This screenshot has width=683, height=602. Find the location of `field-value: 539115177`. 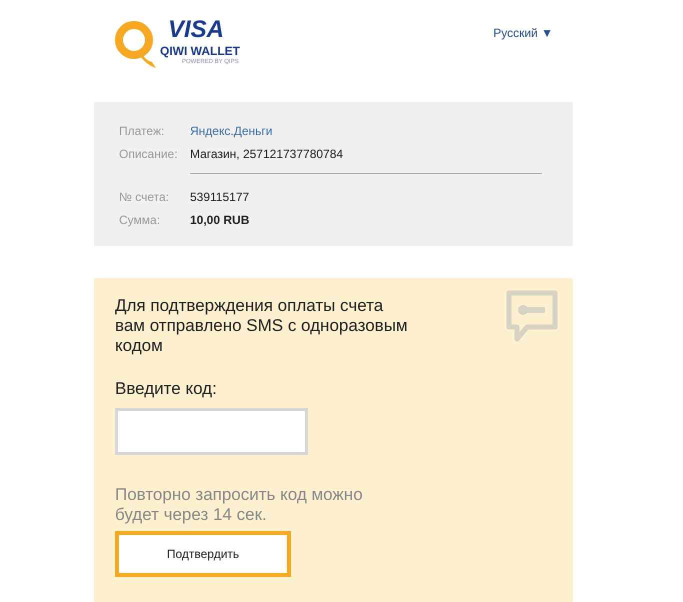

field-value: 539115177 is located at coordinates (220, 197).